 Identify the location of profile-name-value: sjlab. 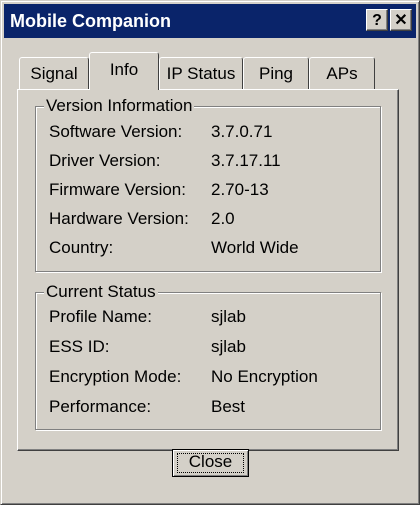
(228, 316).